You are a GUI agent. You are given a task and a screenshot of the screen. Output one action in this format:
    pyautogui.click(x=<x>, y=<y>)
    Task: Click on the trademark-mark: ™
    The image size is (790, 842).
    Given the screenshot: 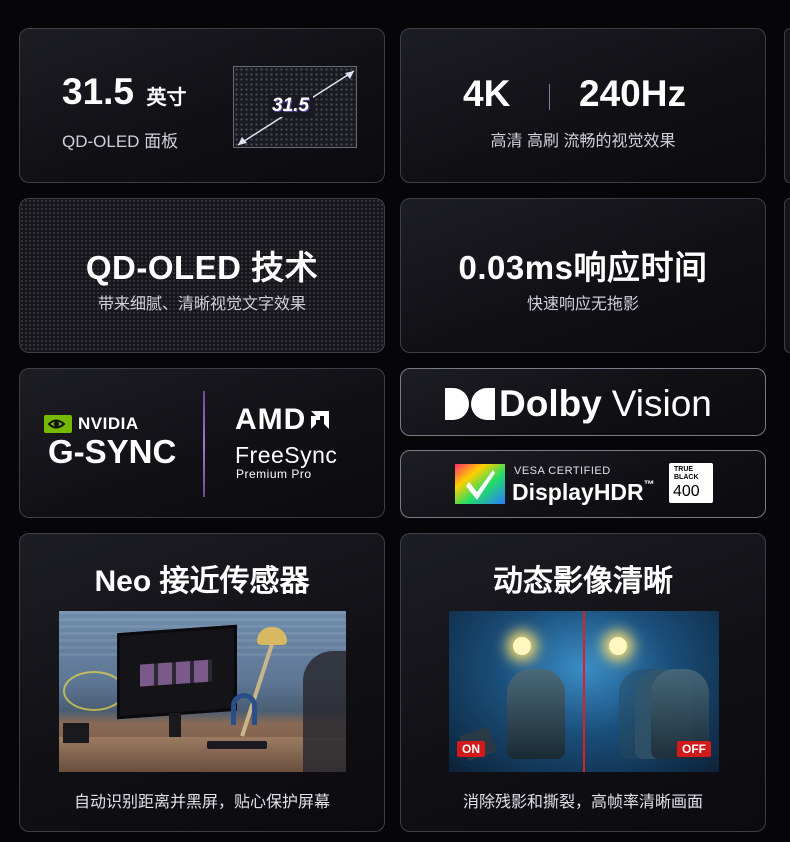 What is the action you would take?
    pyautogui.click(x=649, y=485)
    